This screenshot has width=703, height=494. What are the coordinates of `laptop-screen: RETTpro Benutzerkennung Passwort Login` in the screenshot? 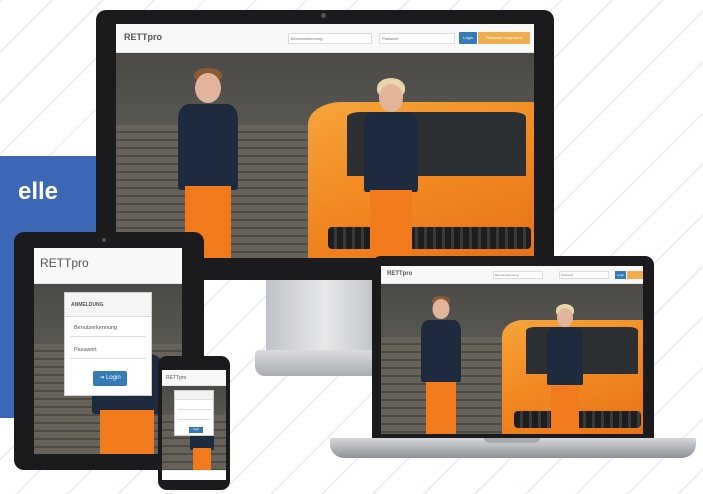 It's located at (512, 350).